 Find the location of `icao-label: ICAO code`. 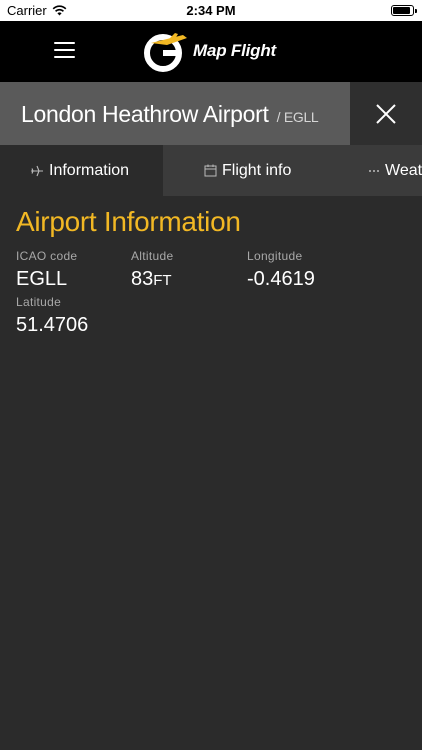

icao-label: ICAO code is located at coordinates (47, 256).